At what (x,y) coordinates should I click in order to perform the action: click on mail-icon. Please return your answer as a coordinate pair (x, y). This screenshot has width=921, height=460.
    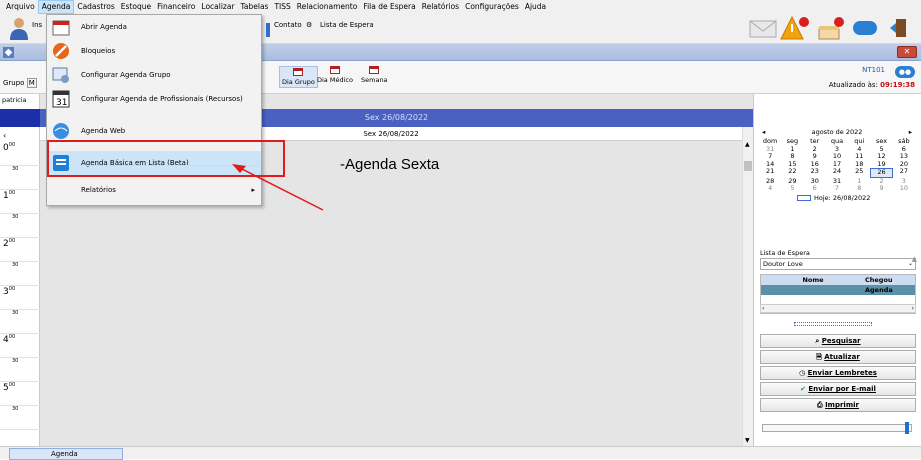
    Looking at the image, I should click on (763, 28).